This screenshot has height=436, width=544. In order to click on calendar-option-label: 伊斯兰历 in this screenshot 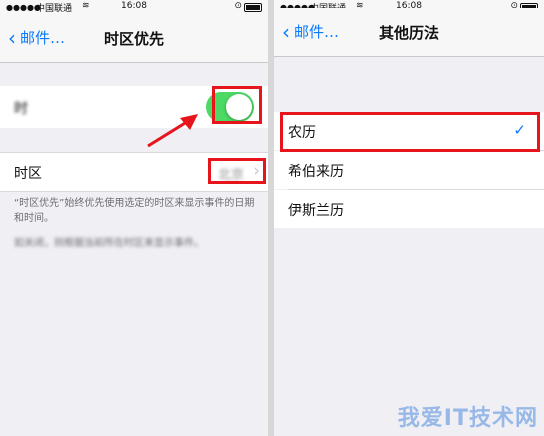, I will do `click(316, 211)`.